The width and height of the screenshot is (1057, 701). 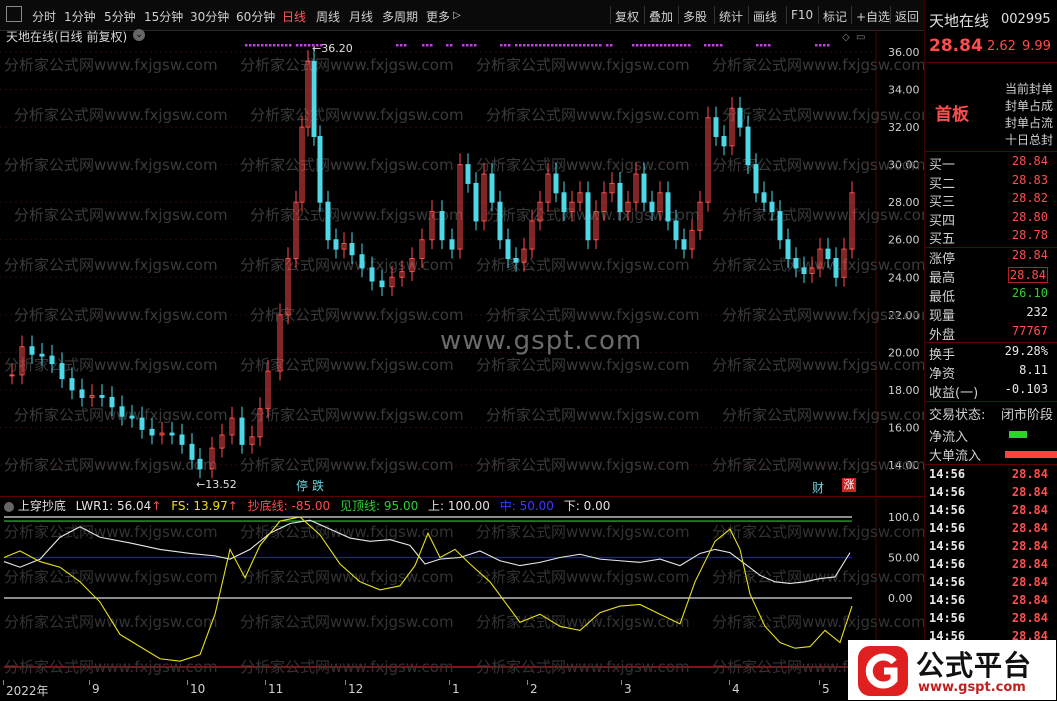 I want to click on bid-row: 买五 28.78, so click(x=991, y=237).